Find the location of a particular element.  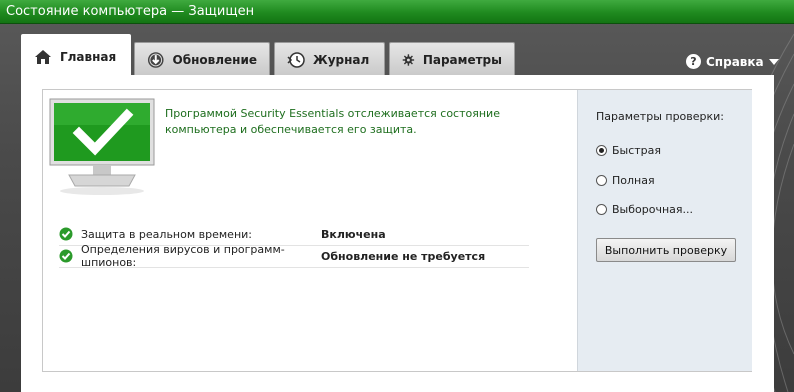

home-icon is located at coordinates (43, 56).